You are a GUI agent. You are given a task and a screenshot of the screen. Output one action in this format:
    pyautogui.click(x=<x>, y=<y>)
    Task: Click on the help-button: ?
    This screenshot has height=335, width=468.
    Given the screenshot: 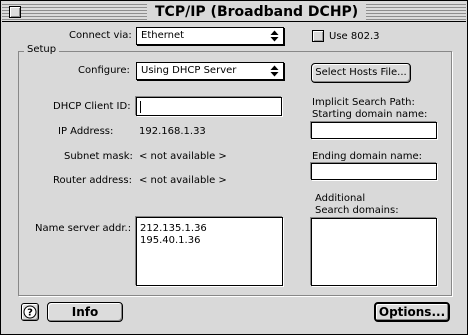 What is the action you would take?
    pyautogui.click(x=30, y=312)
    